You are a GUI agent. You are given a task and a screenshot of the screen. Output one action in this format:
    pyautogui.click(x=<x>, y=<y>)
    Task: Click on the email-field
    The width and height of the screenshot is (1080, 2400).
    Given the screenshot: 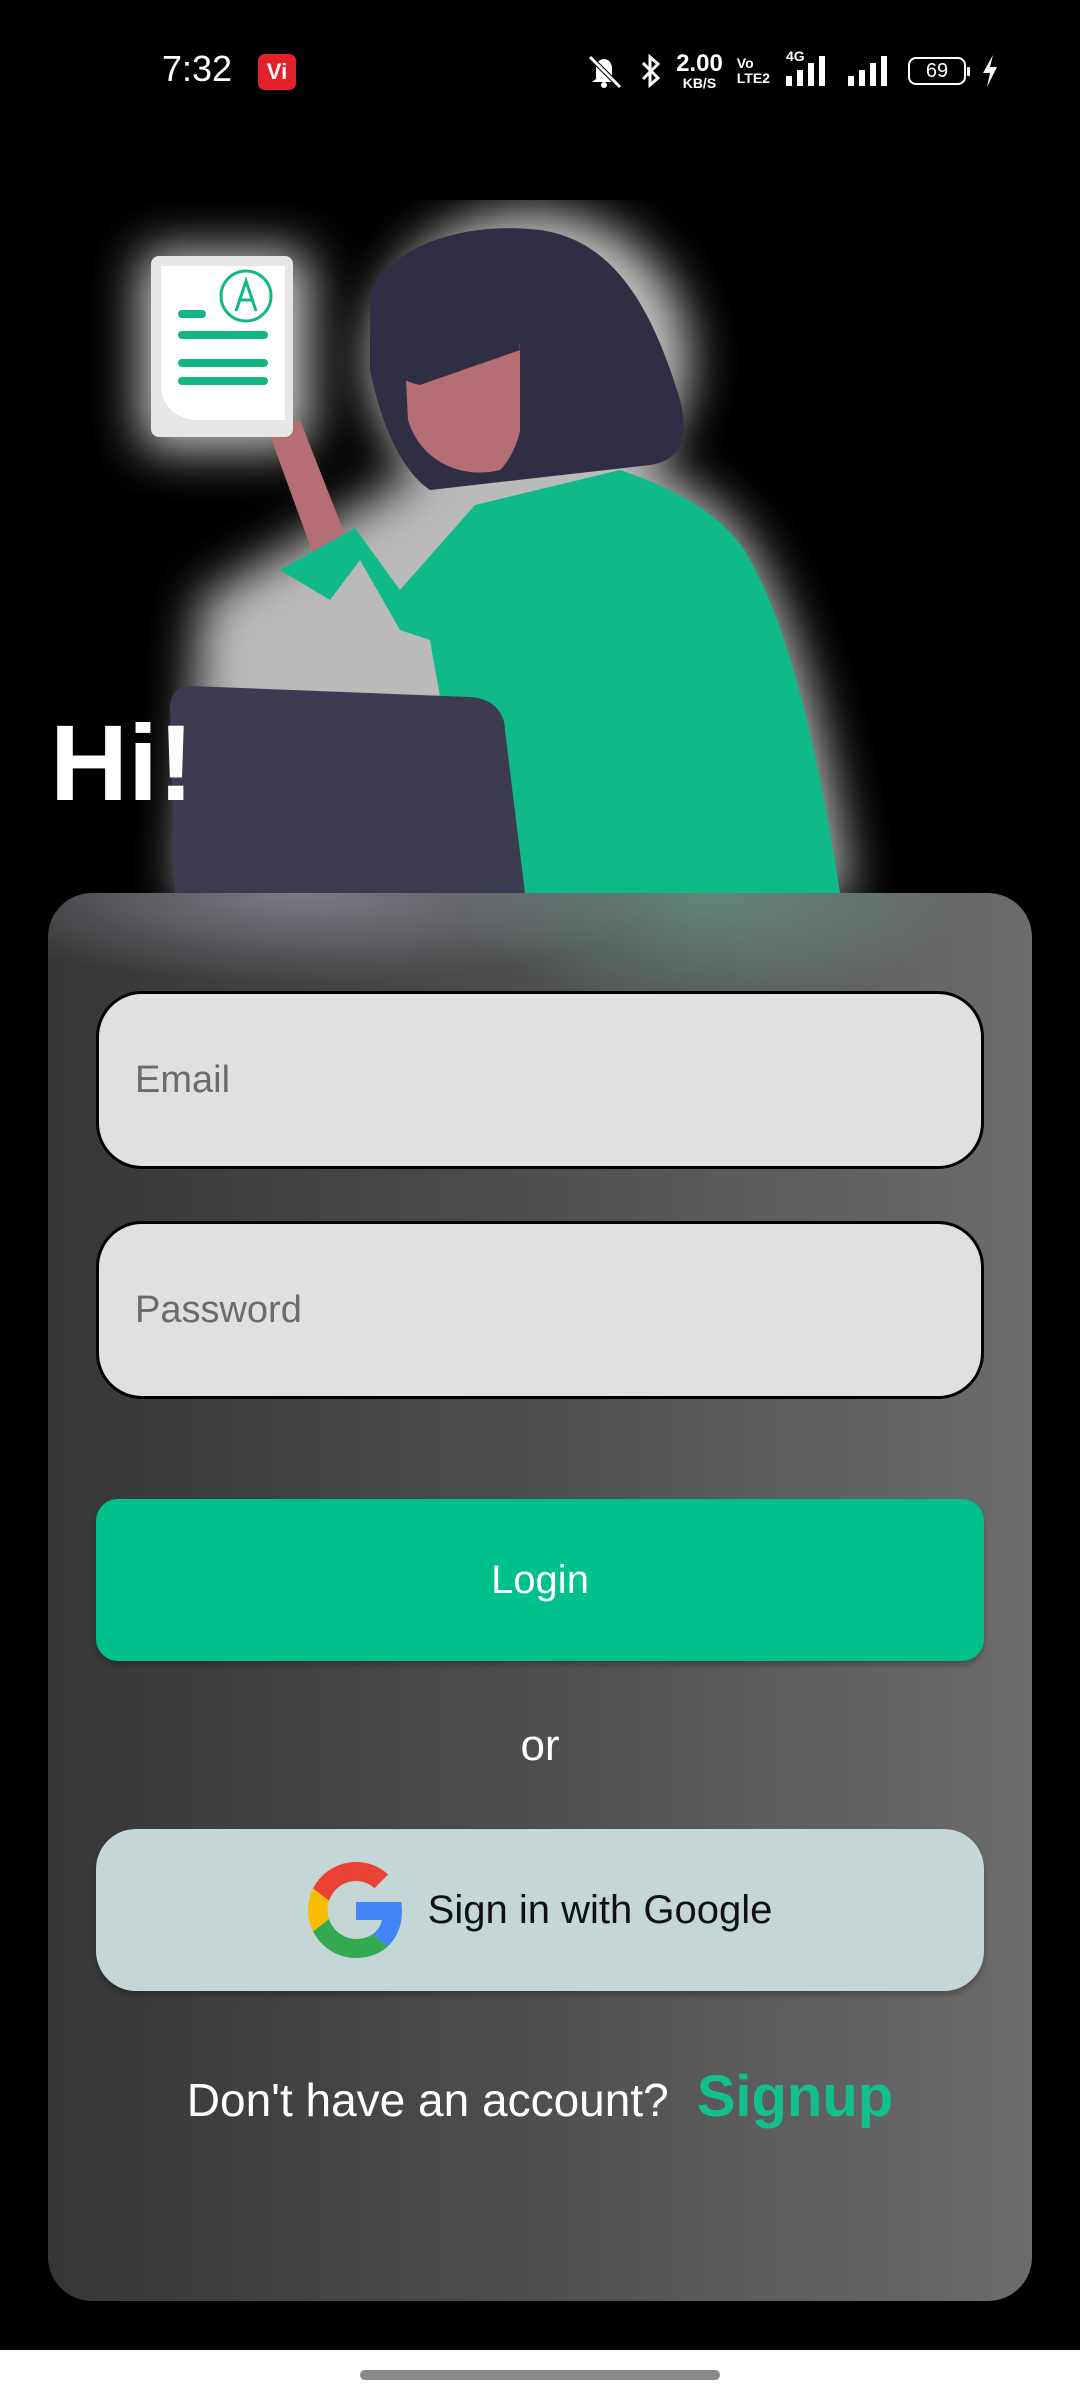 What is the action you would take?
    pyautogui.click(x=540, y=1080)
    